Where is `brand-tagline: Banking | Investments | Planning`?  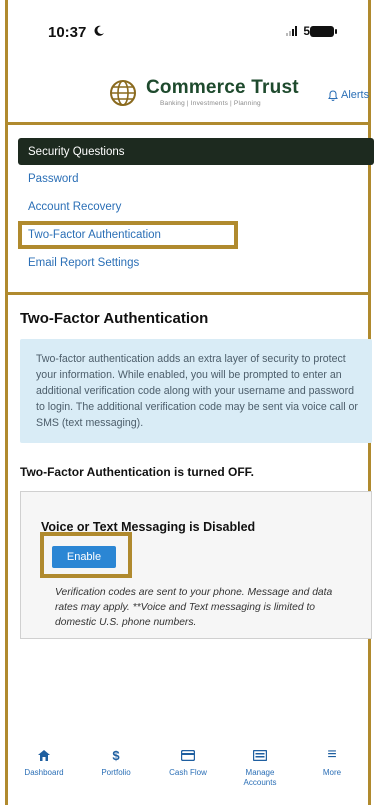 brand-tagline: Banking | Investments | Planning is located at coordinates (210, 103).